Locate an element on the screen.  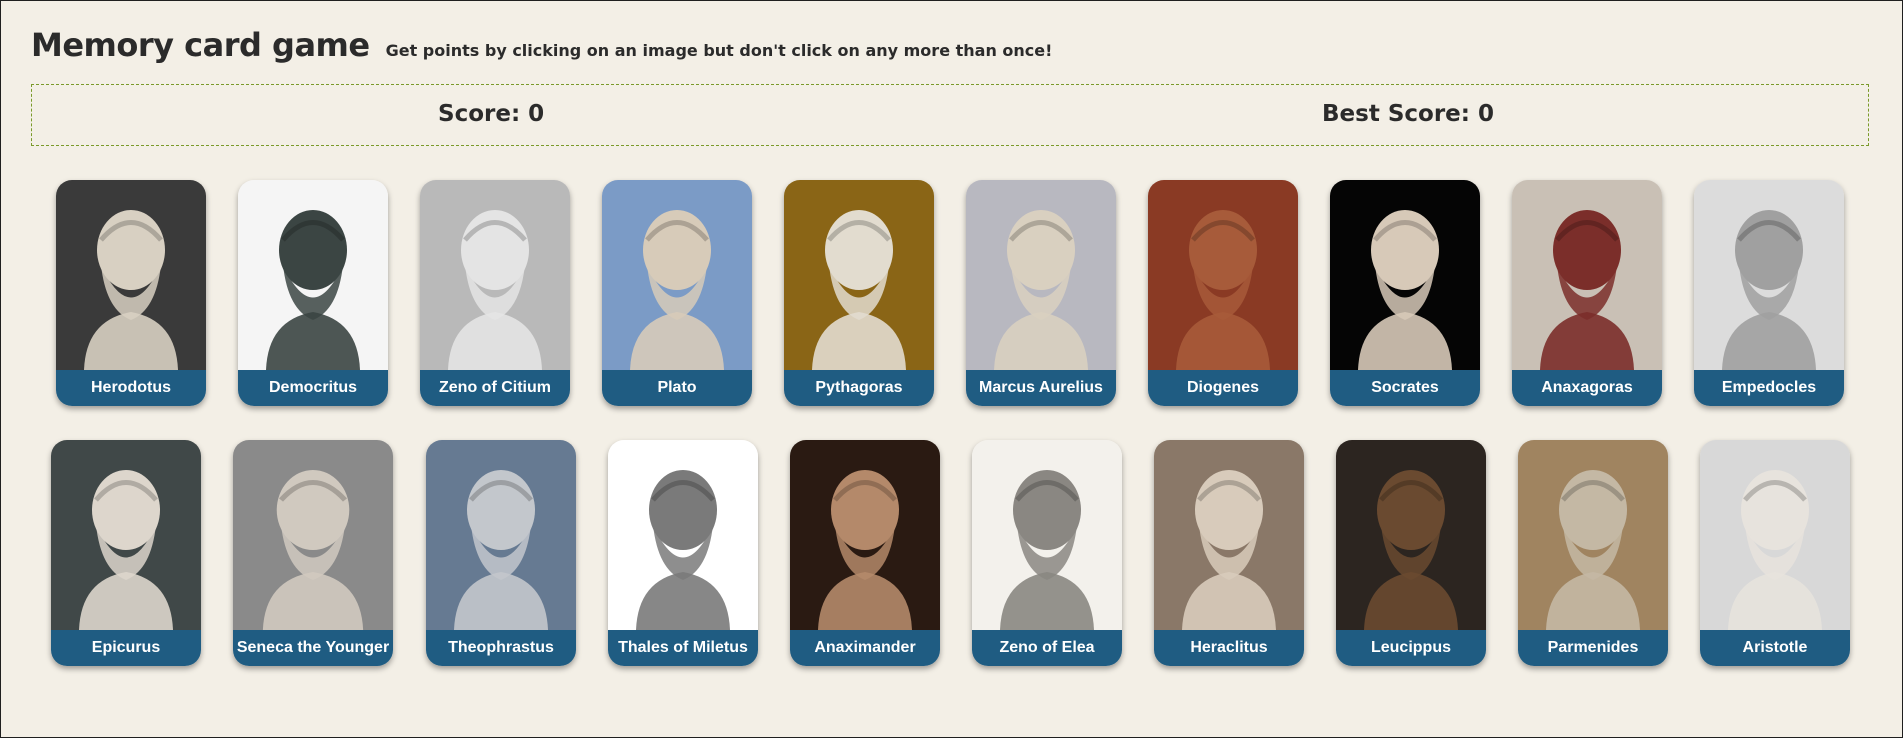
card-name: Heraclitus is located at coordinates (1229, 648).